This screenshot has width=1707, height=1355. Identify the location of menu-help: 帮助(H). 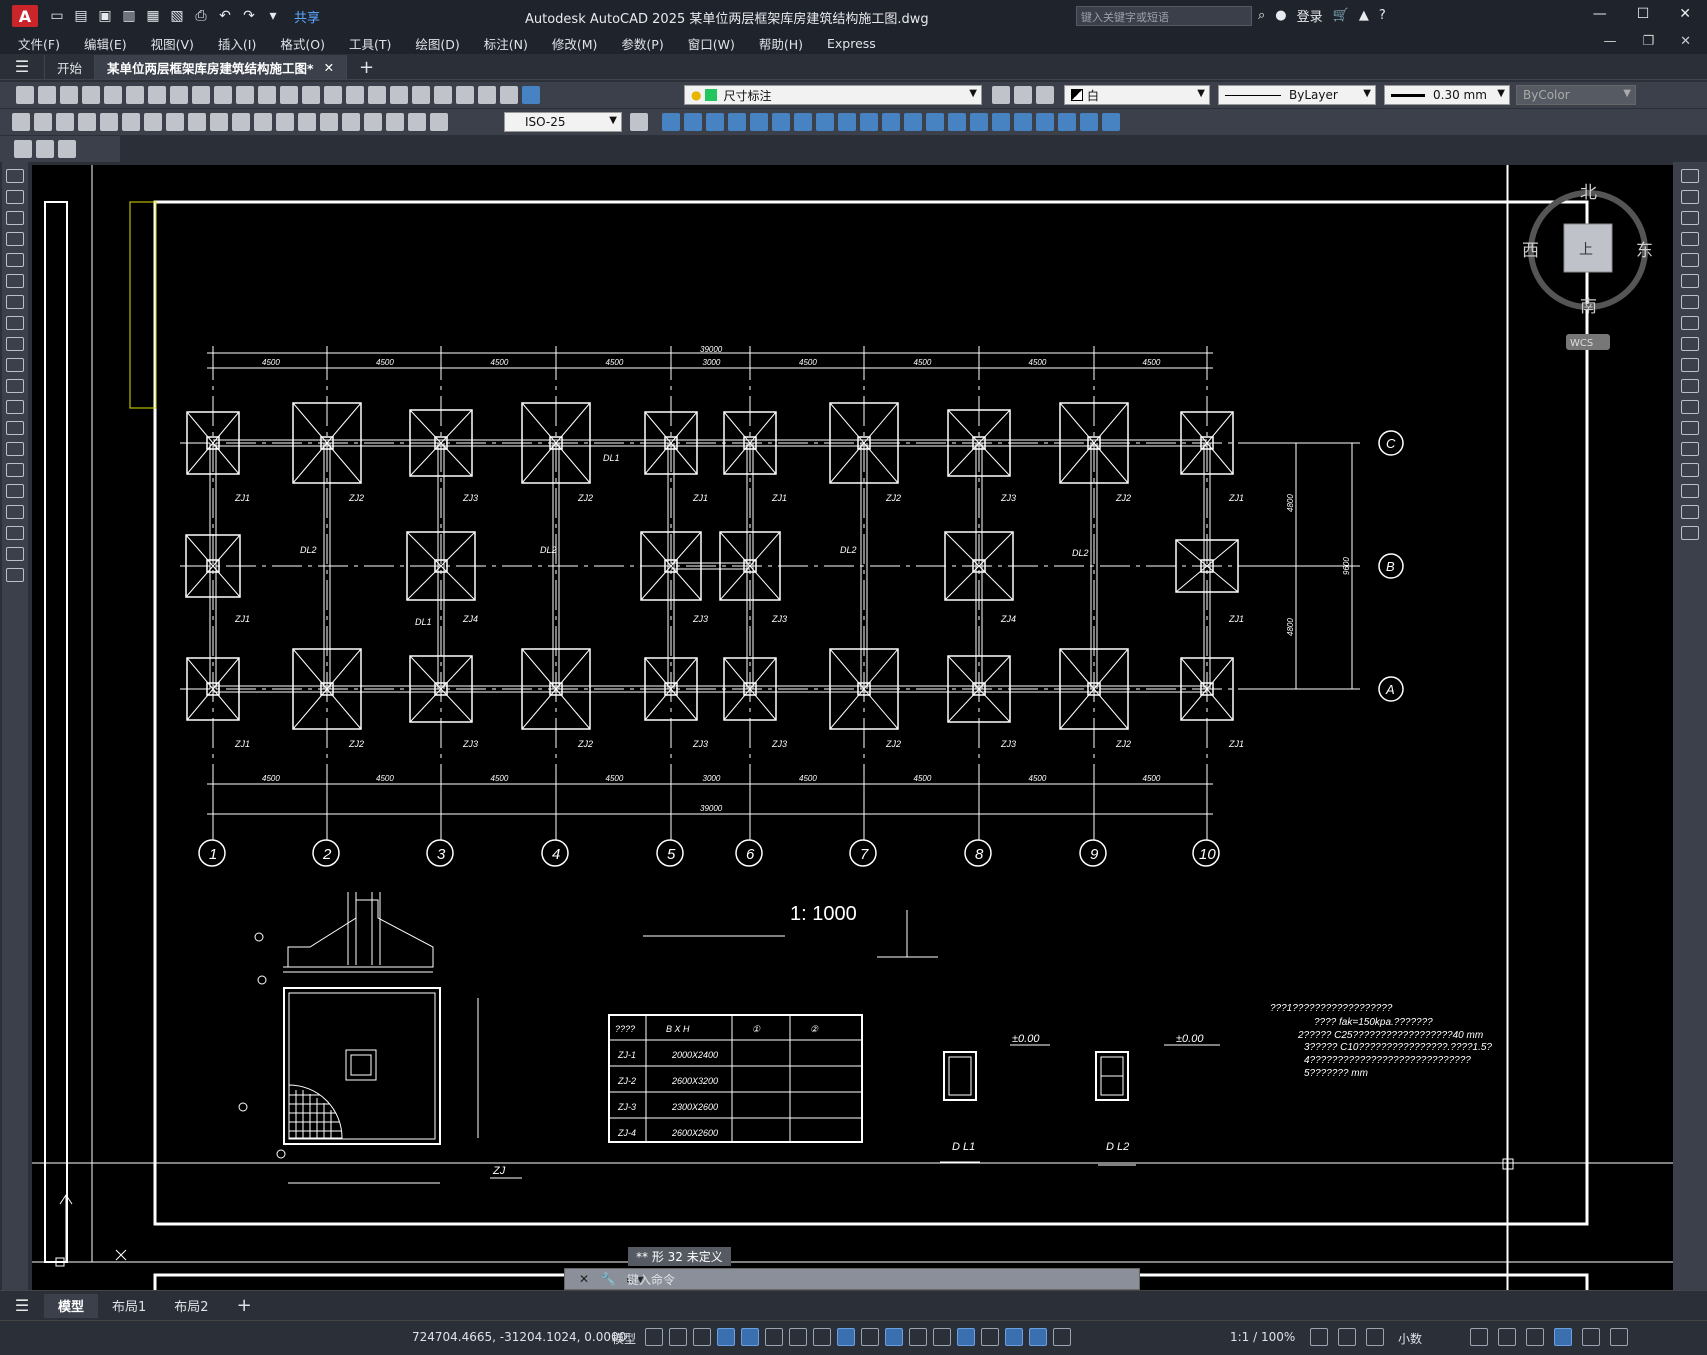
(781, 43).